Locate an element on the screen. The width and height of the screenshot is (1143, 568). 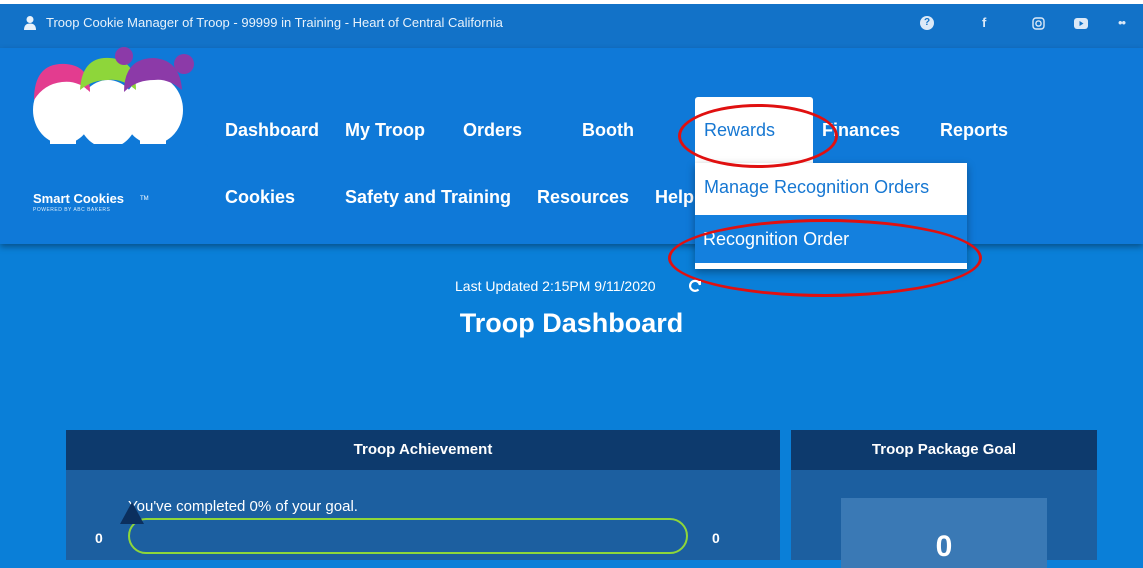
logo-brand-text: Smart Cookies is located at coordinates (79, 198).